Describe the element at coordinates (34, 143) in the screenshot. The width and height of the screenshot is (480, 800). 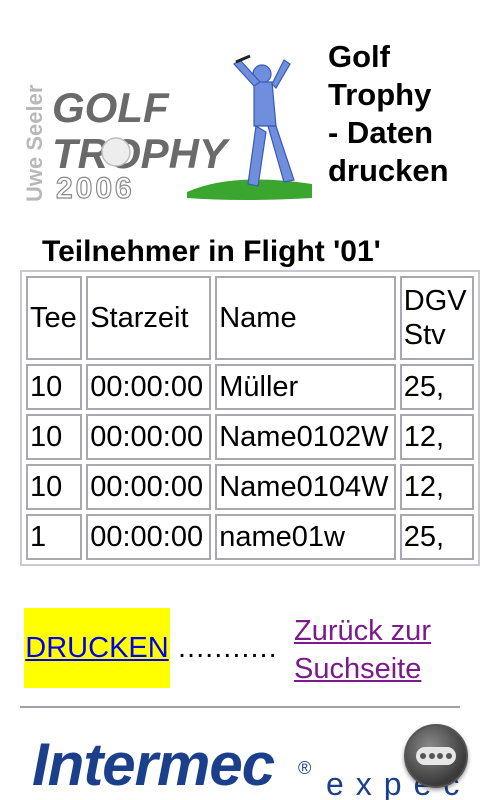
I see `logo-author-text: Uwe Seeler` at that location.